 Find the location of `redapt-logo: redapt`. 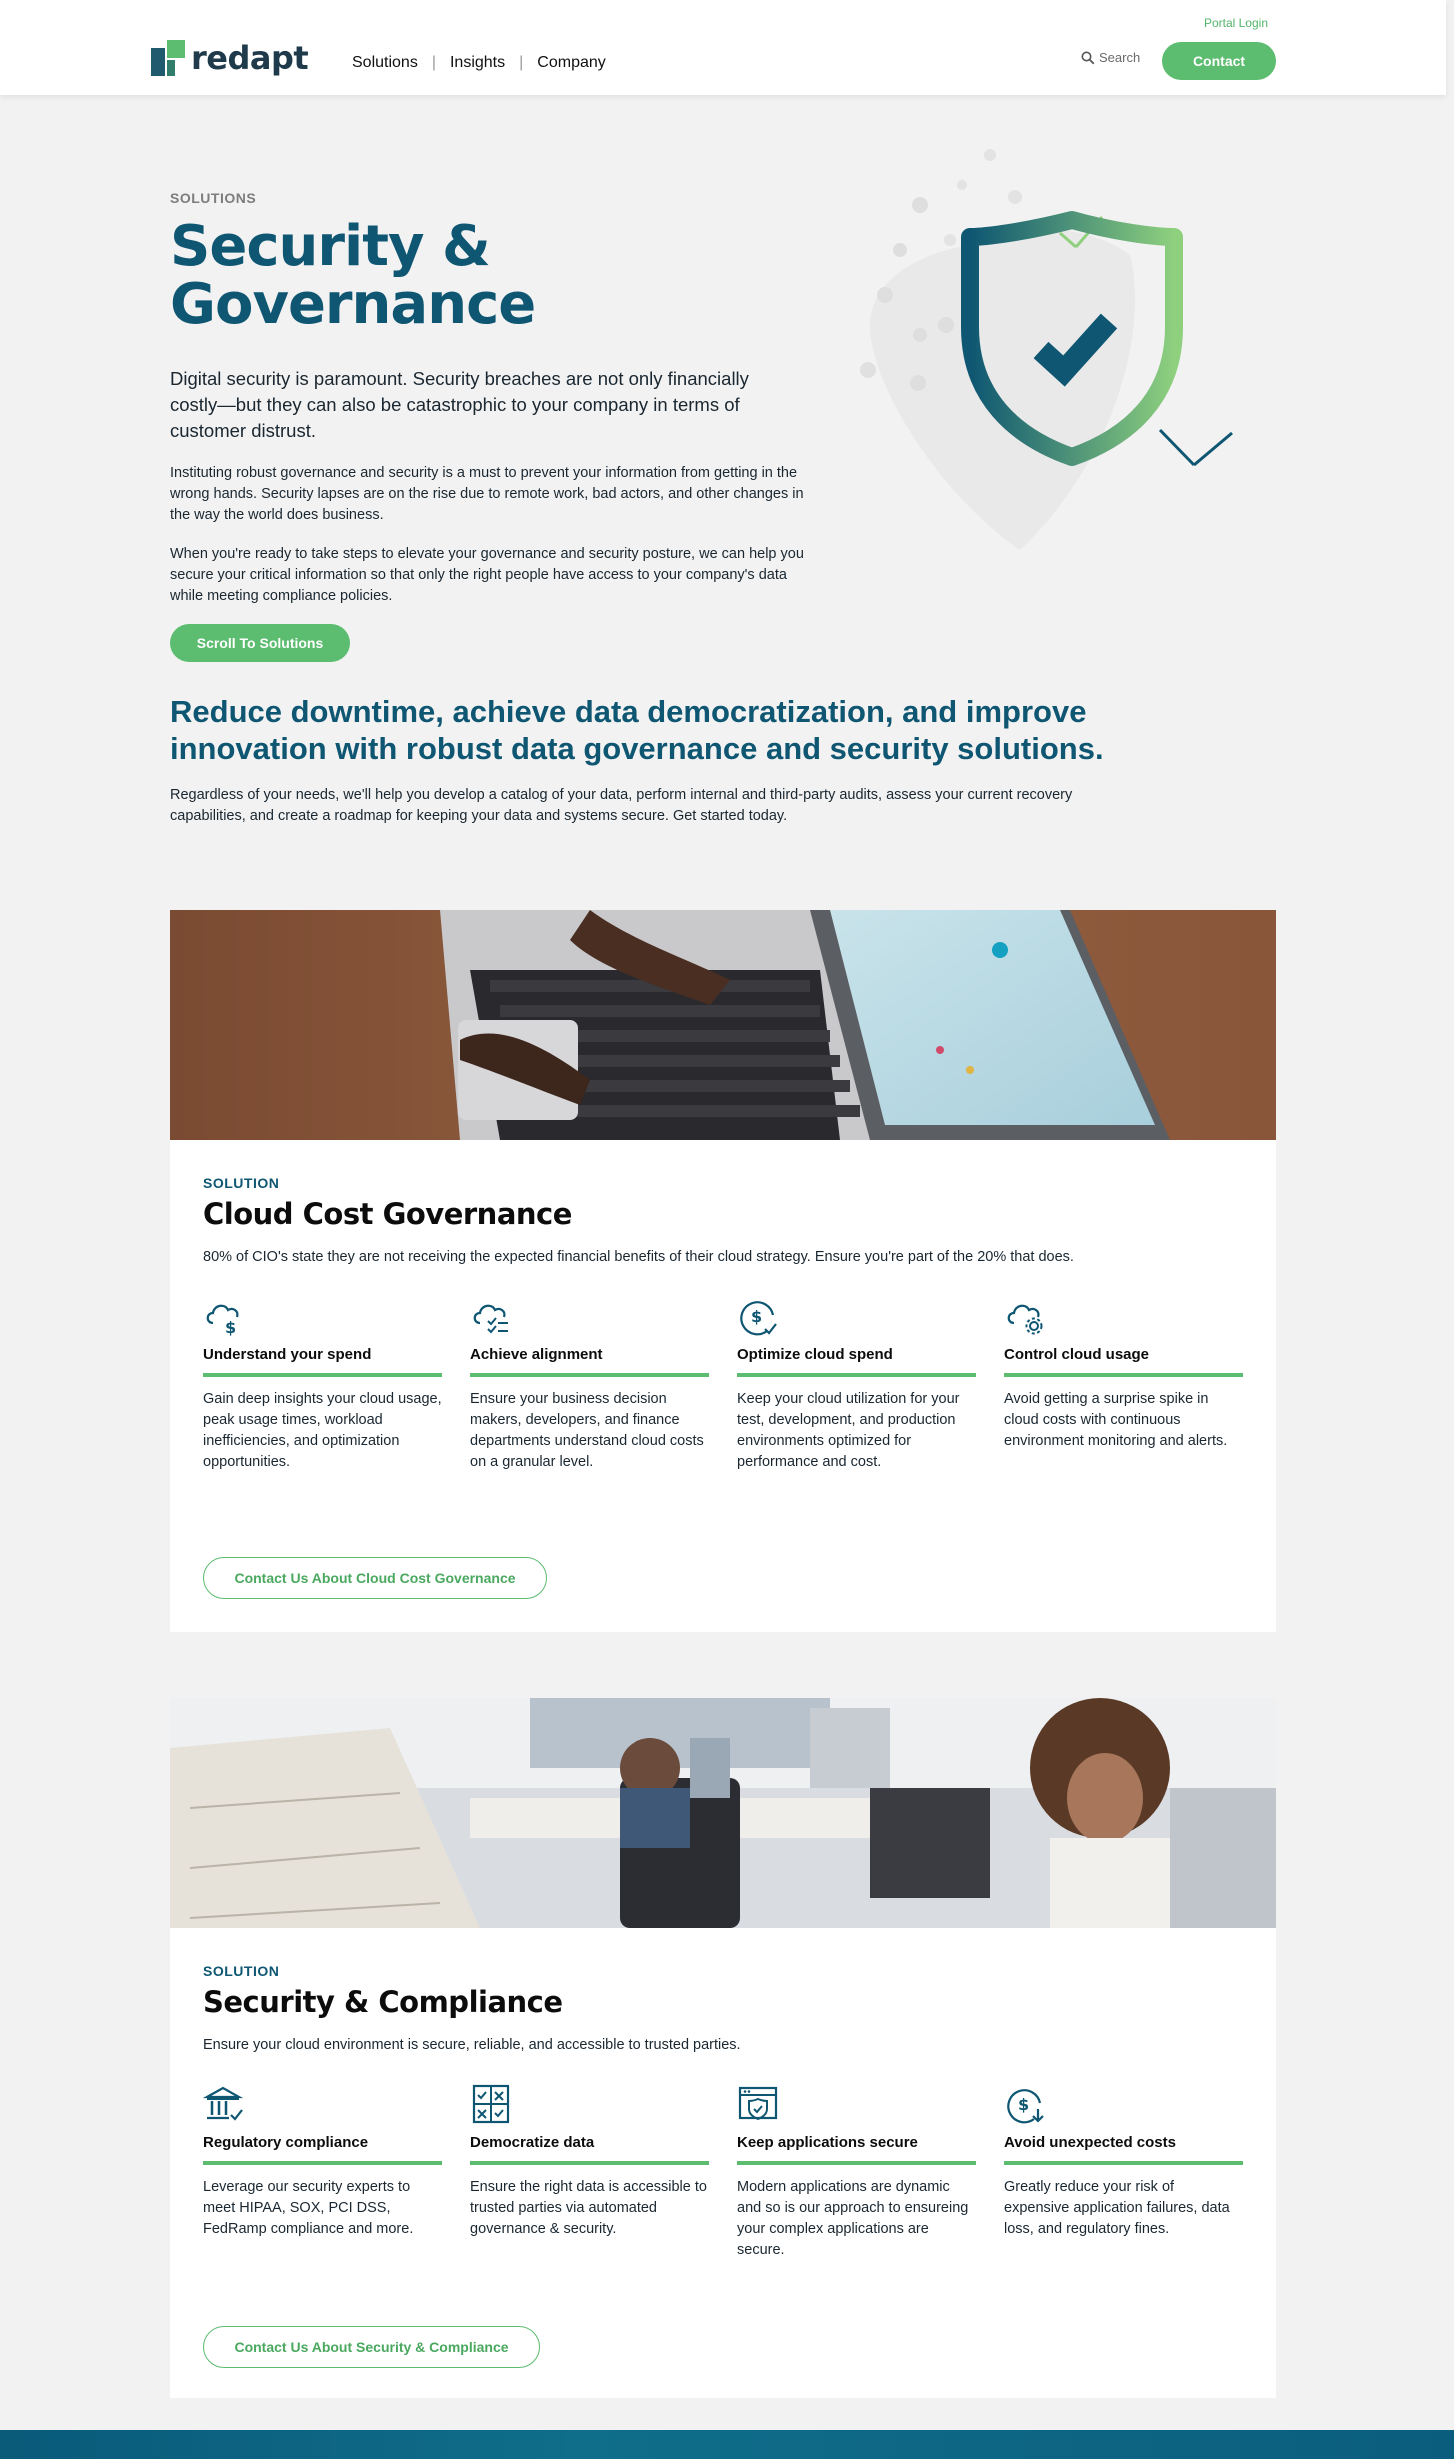

redapt-logo: redapt is located at coordinates (230, 58).